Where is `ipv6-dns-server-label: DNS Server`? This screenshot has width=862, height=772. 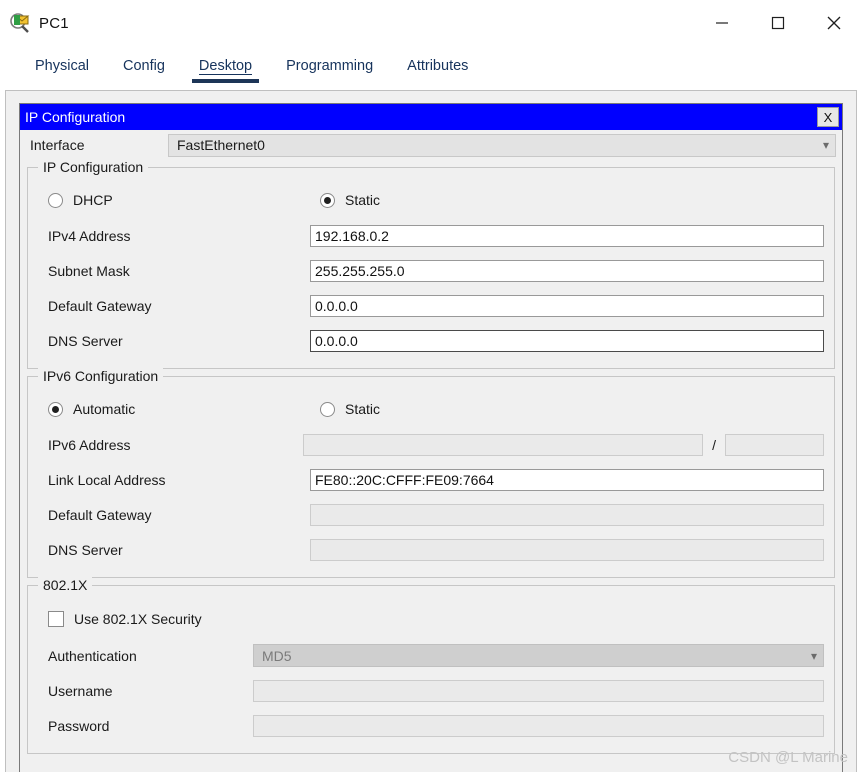
ipv6-dns-server-label: DNS Server is located at coordinates (85, 549).